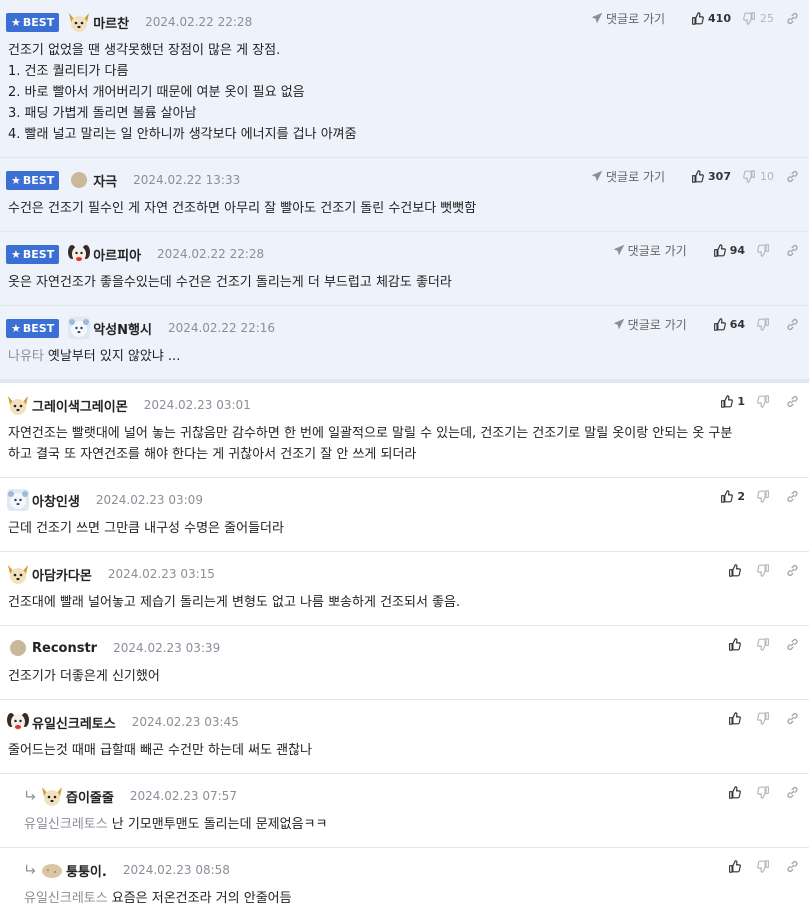 The height and width of the screenshot is (908, 809). I want to click on like-button: 410, so click(711, 18).